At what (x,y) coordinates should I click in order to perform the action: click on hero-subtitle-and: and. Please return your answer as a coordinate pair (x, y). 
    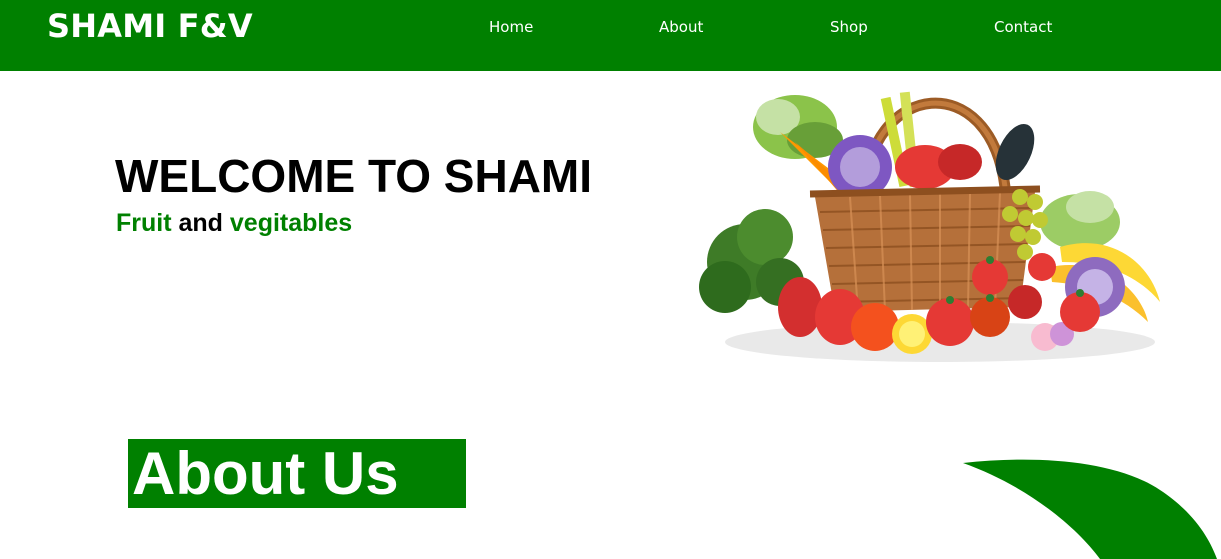
    Looking at the image, I should click on (200, 223).